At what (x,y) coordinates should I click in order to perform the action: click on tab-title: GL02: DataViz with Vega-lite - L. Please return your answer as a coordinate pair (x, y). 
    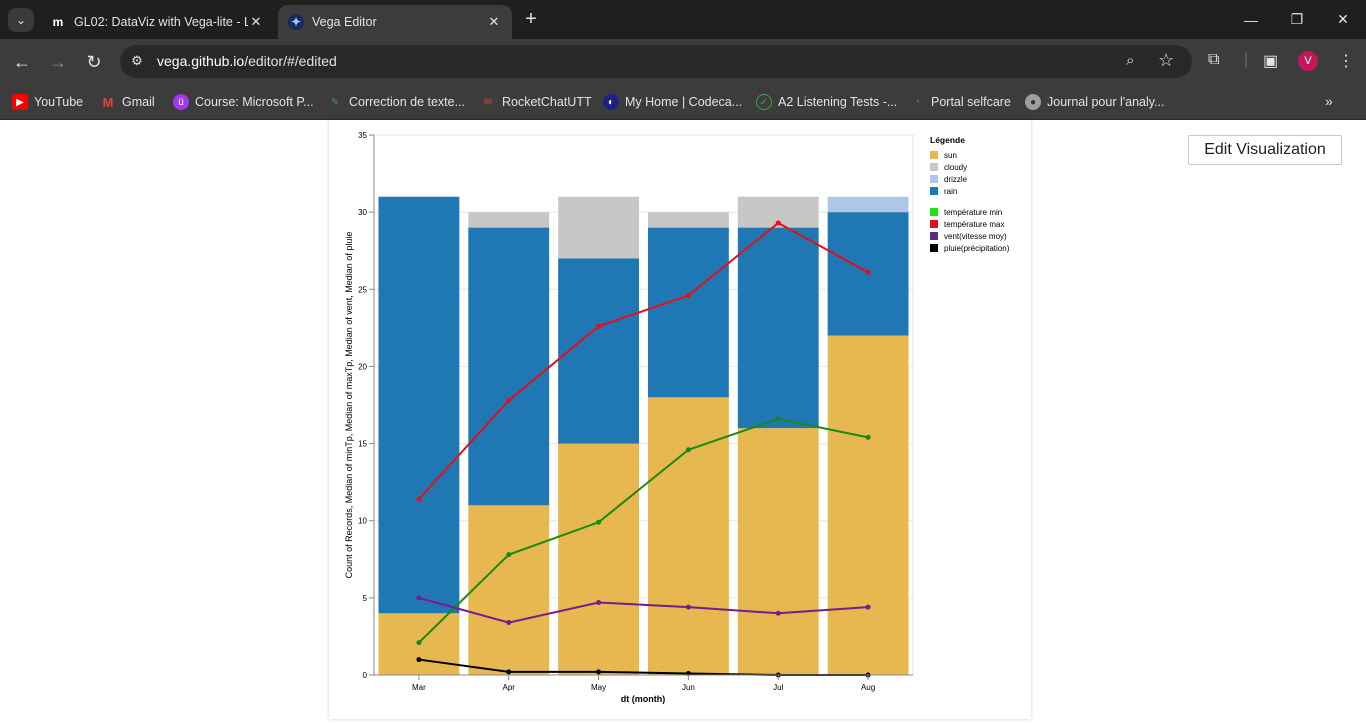
    Looking at the image, I should click on (161, 22).